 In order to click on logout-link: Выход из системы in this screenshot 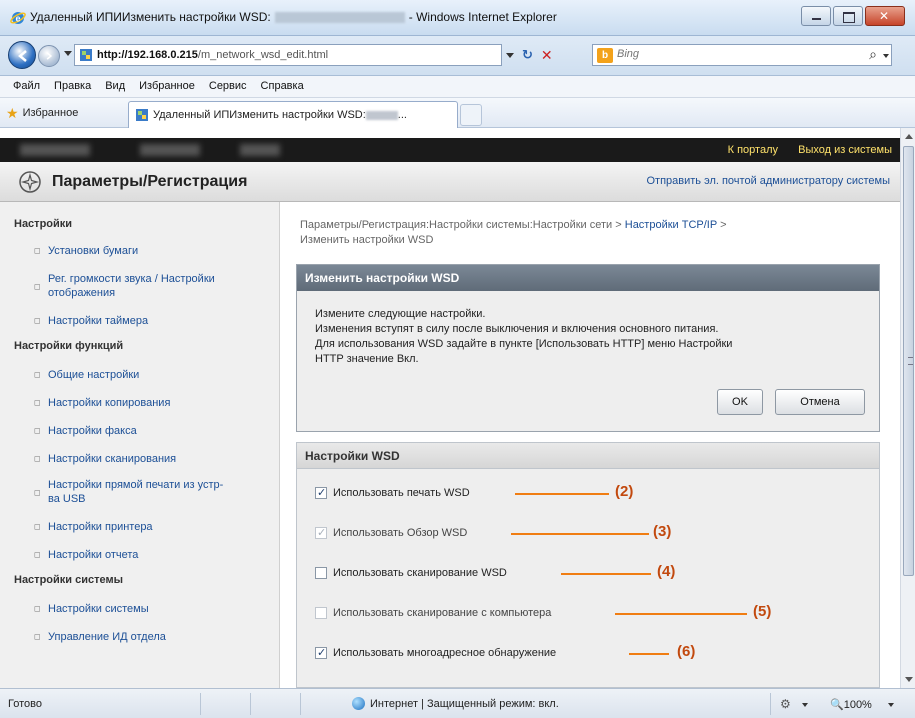, I will do `click(845, 150)`.